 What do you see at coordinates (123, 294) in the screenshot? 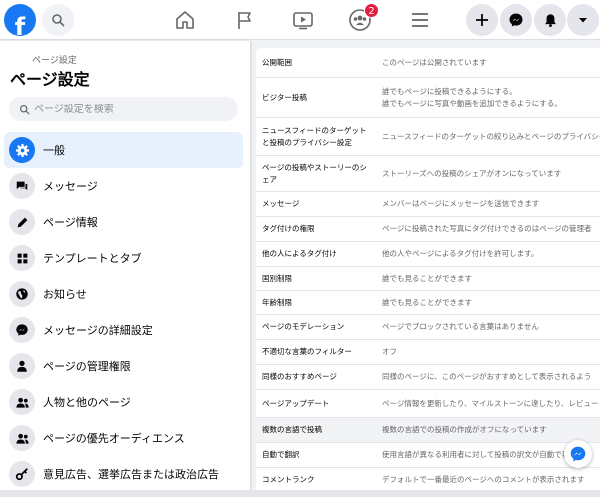
I see `sidebar-item-notifications: お知らせ` at bounding box center [123, 294].